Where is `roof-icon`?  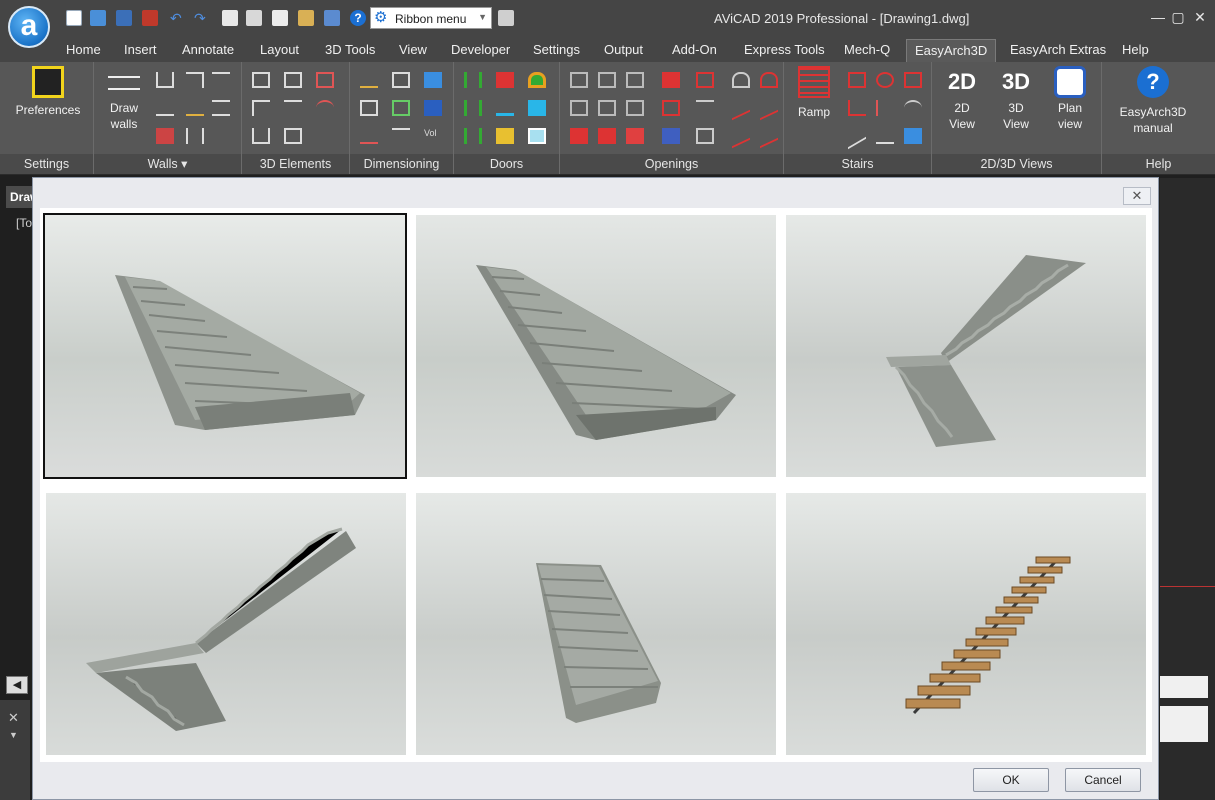
roof-icon is located at coordinates (261, 108).